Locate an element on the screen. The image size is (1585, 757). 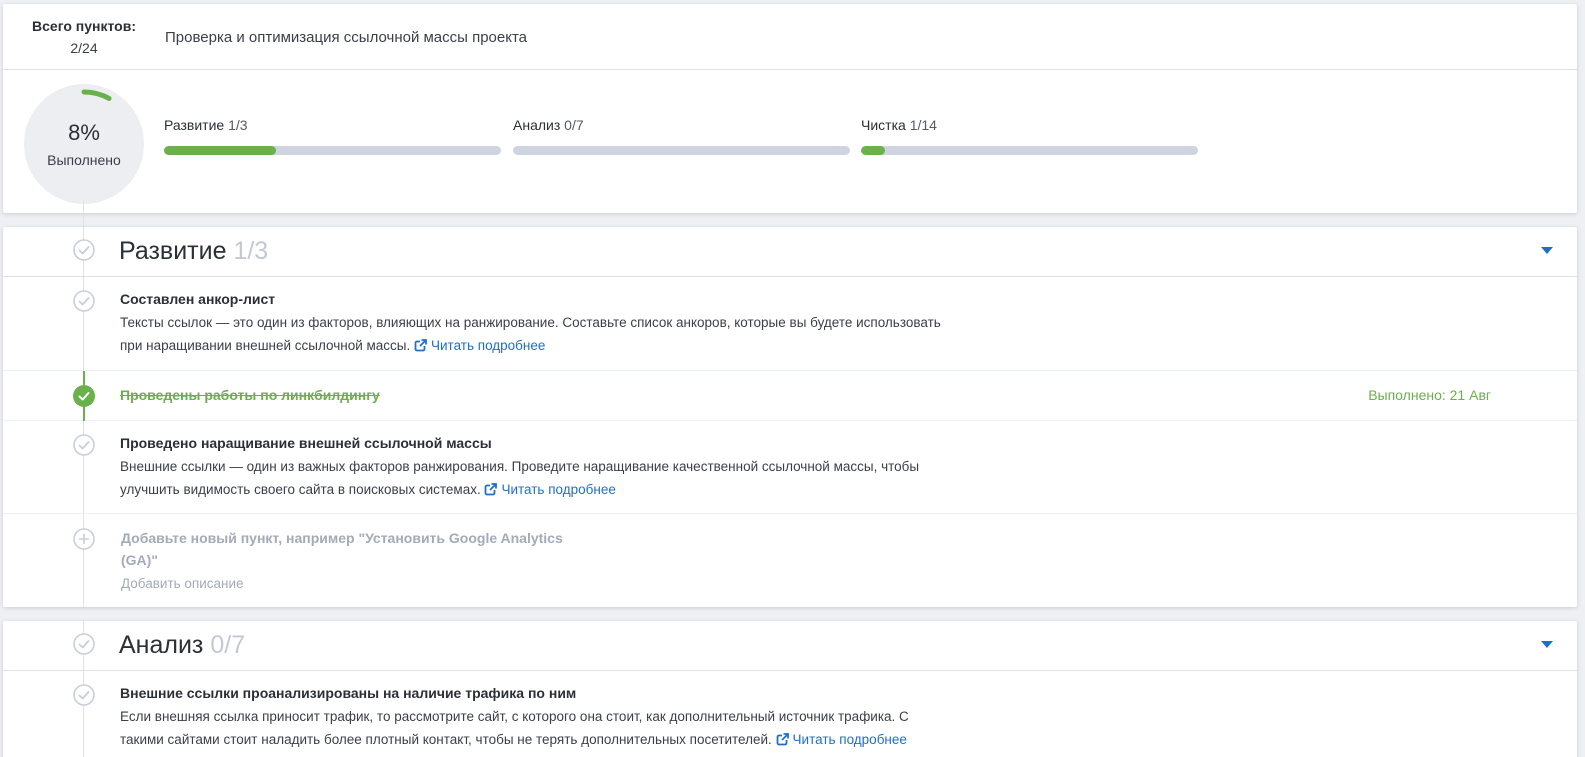
item-done-check-icon is located at coordinates (84, 396).